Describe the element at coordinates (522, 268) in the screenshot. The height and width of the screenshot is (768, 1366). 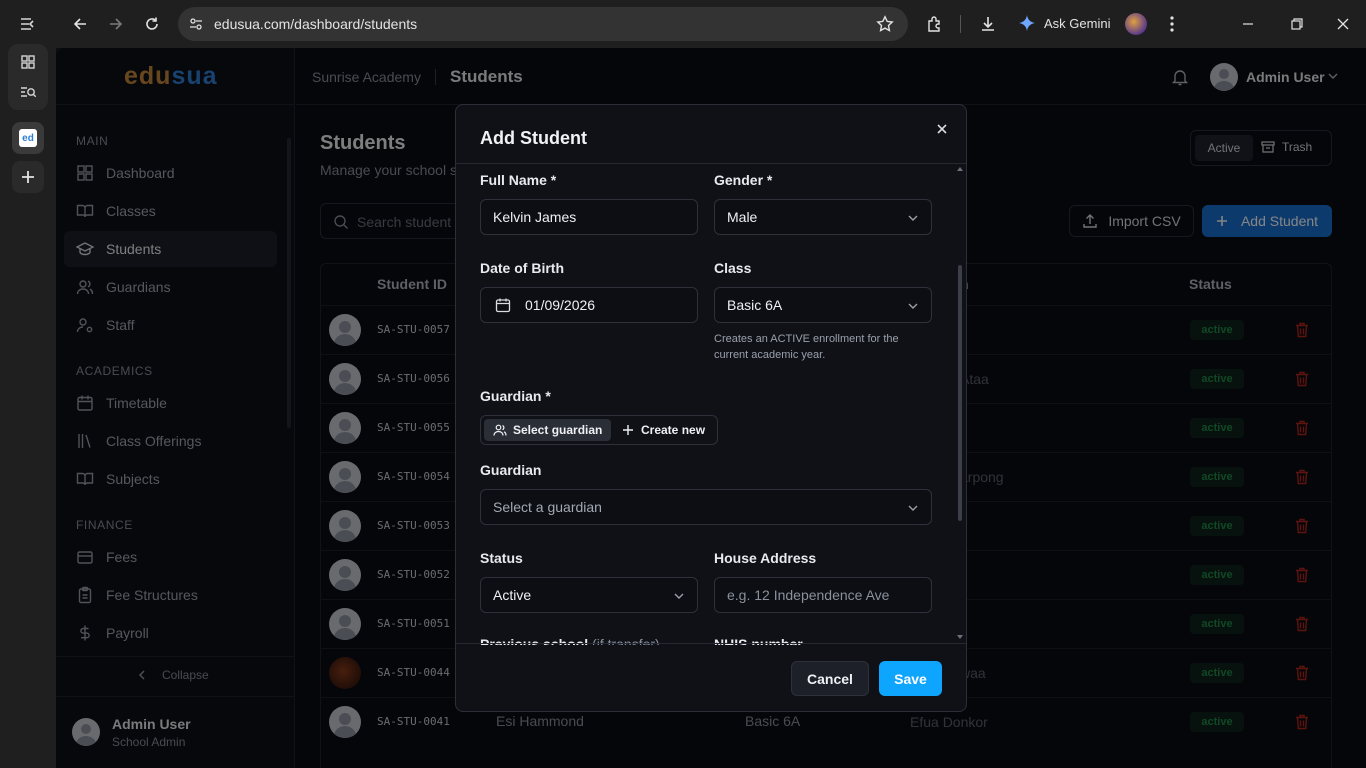
I see `dob-label: Date of Birth` at that location.